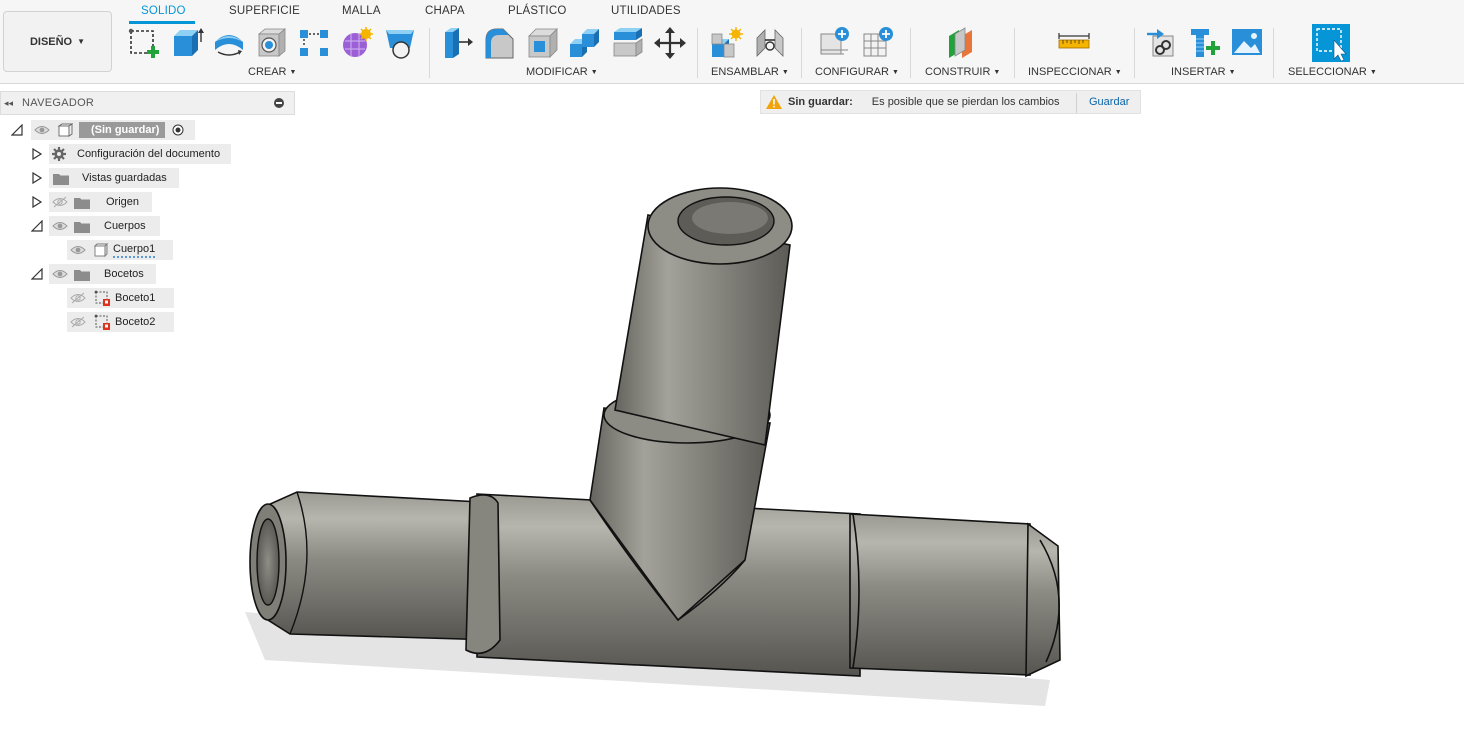 Image resolution: width=1464 pixels, height=735 pixels. What do you see at coordinates (1327, 72) in the screenshot?
I see `seleccionar-label: SELECCIONAR` at bounding box center [1327, 72].